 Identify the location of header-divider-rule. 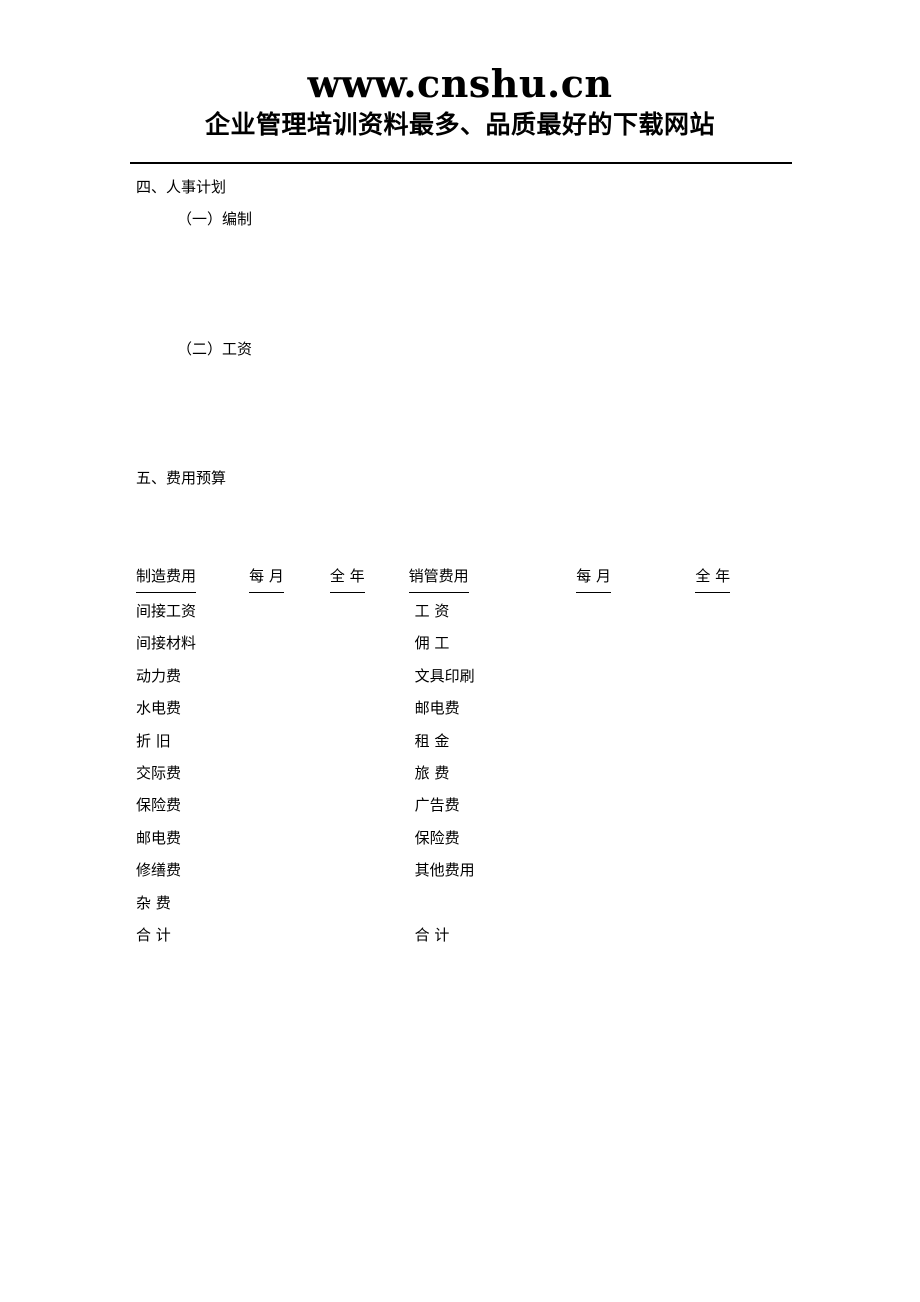
(461, 163).